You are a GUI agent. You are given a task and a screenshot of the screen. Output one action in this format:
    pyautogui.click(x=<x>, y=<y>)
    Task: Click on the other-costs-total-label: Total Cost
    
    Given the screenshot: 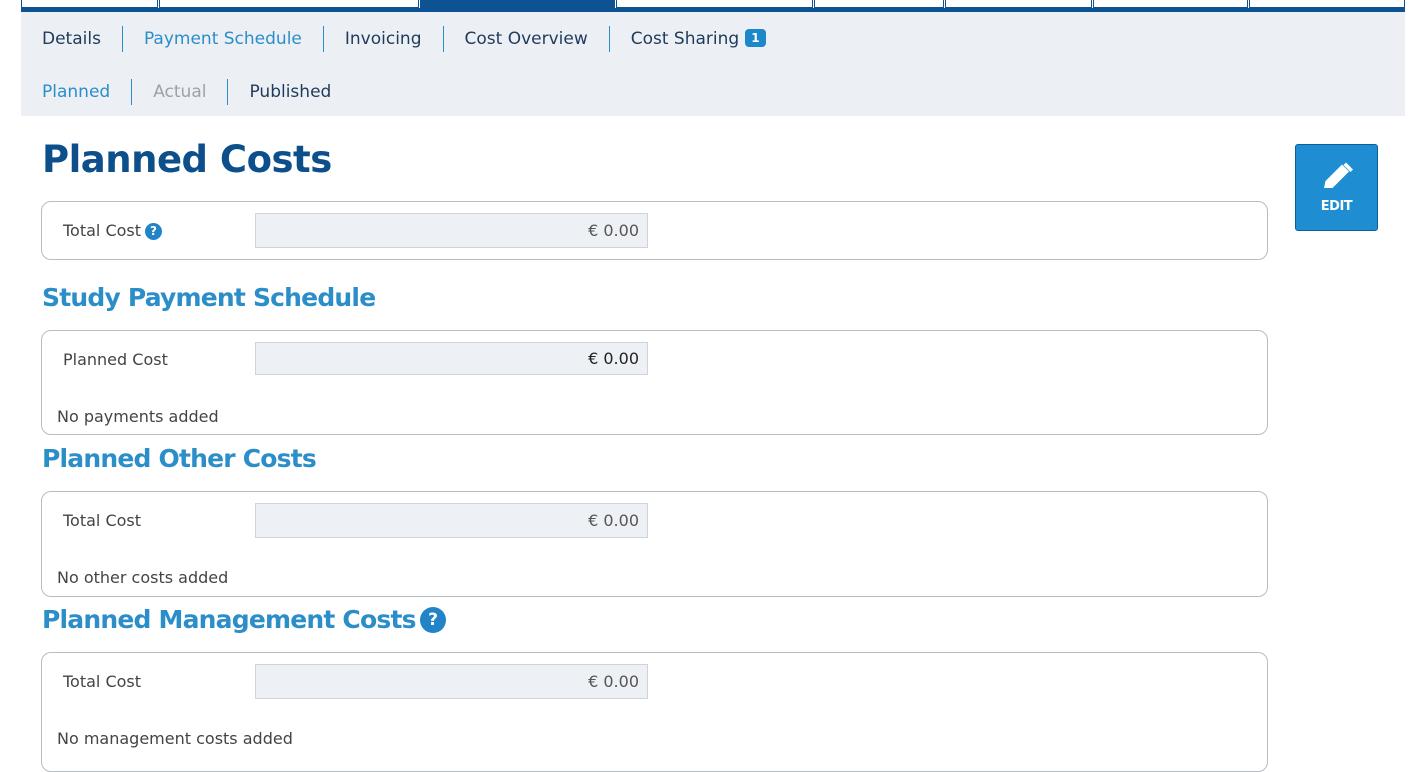 What is the action you would take?
    pyautogui.click(x=102, y=520)
    